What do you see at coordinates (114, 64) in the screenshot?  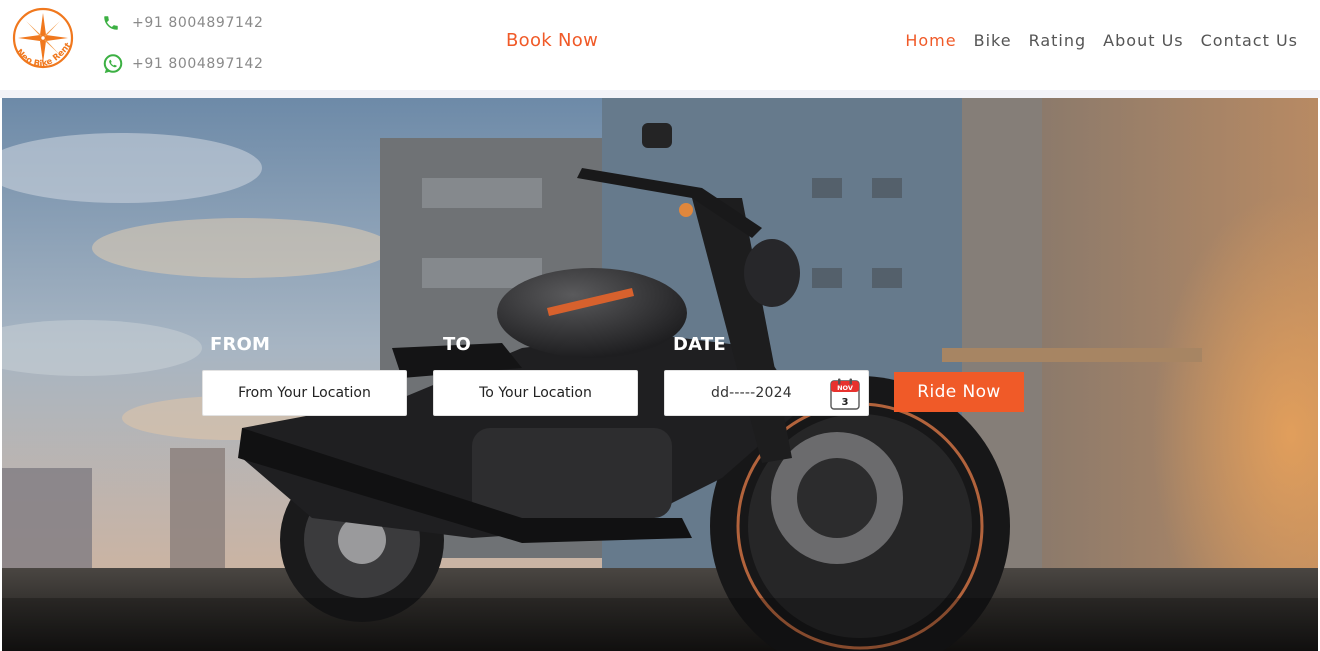 I see `whatsapp-icon` at bounding box center [114, 64].